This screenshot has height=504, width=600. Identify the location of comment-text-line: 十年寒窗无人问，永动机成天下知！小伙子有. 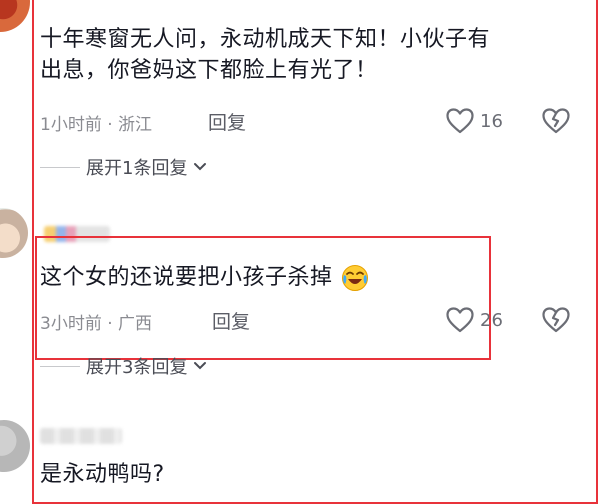
(265, 39).